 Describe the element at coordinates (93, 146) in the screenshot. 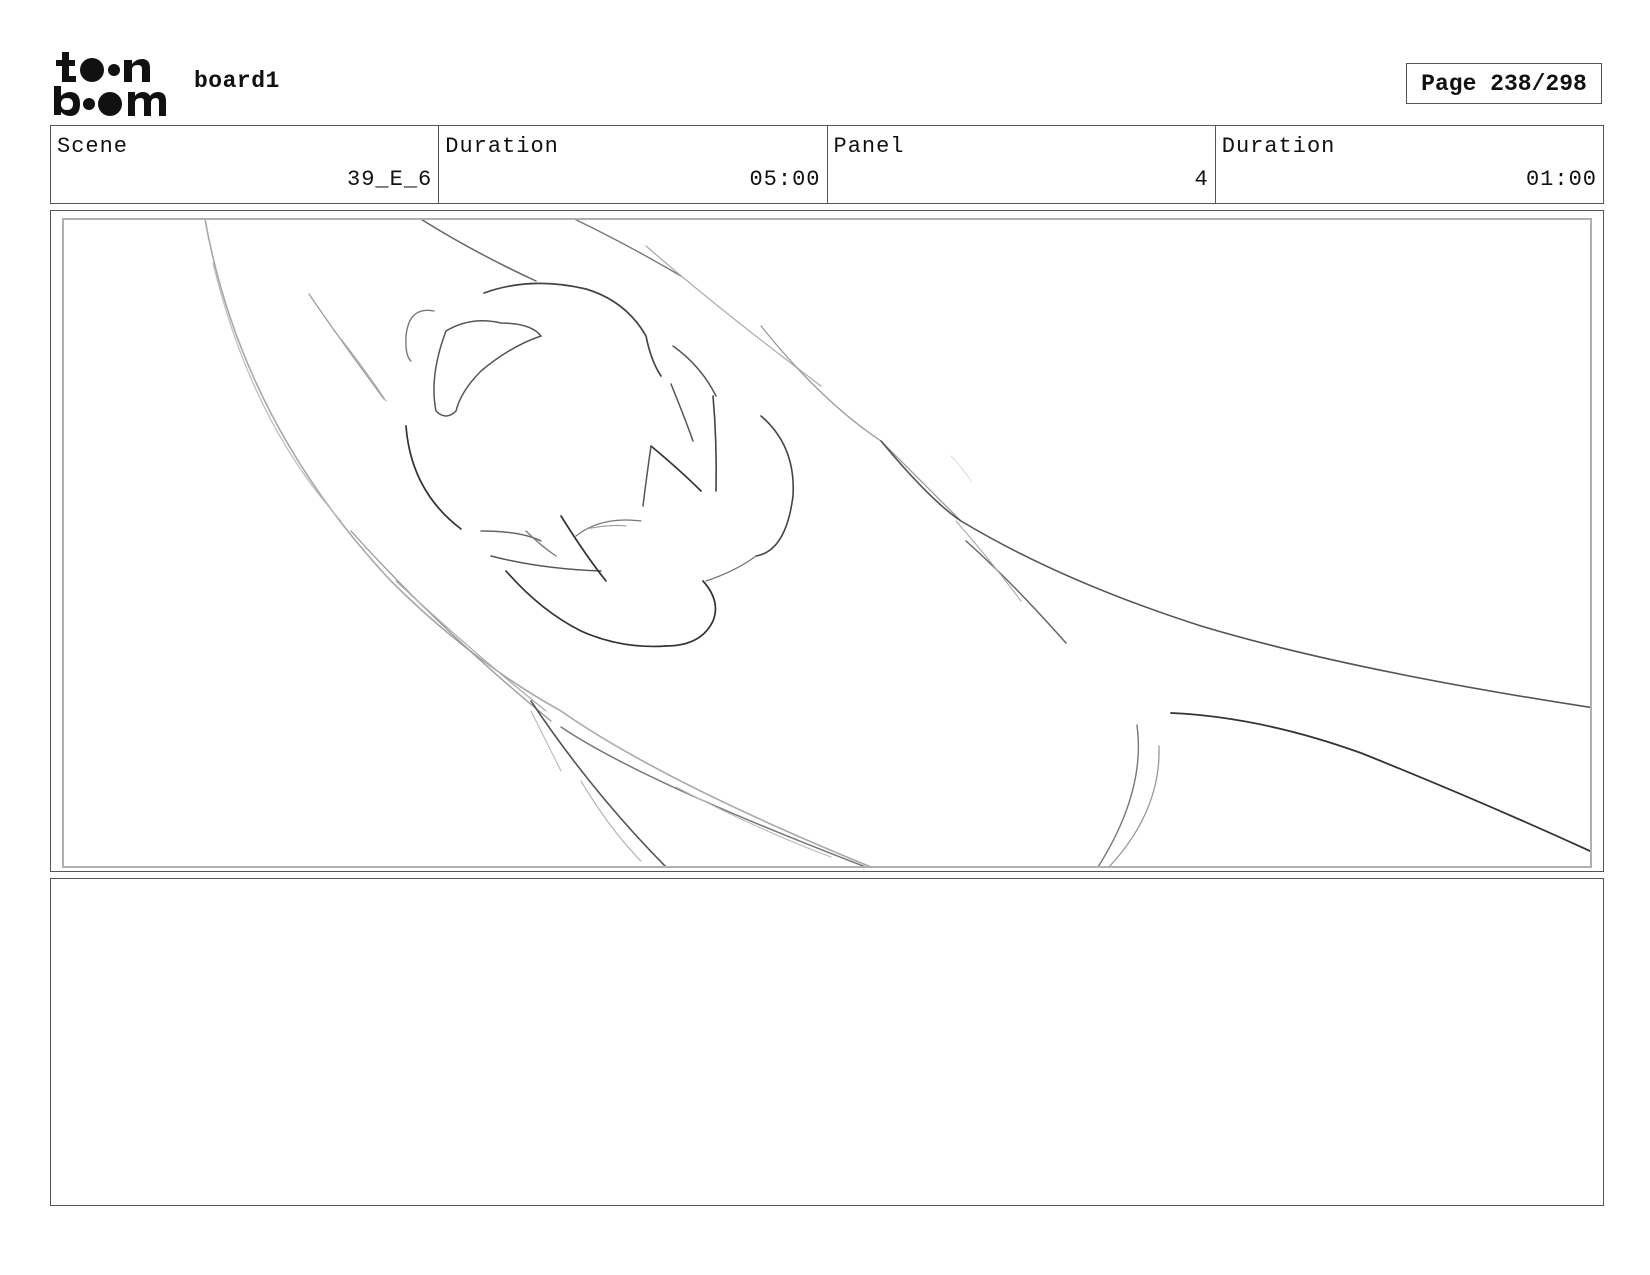

I see `scene-label: Scene` at that location.